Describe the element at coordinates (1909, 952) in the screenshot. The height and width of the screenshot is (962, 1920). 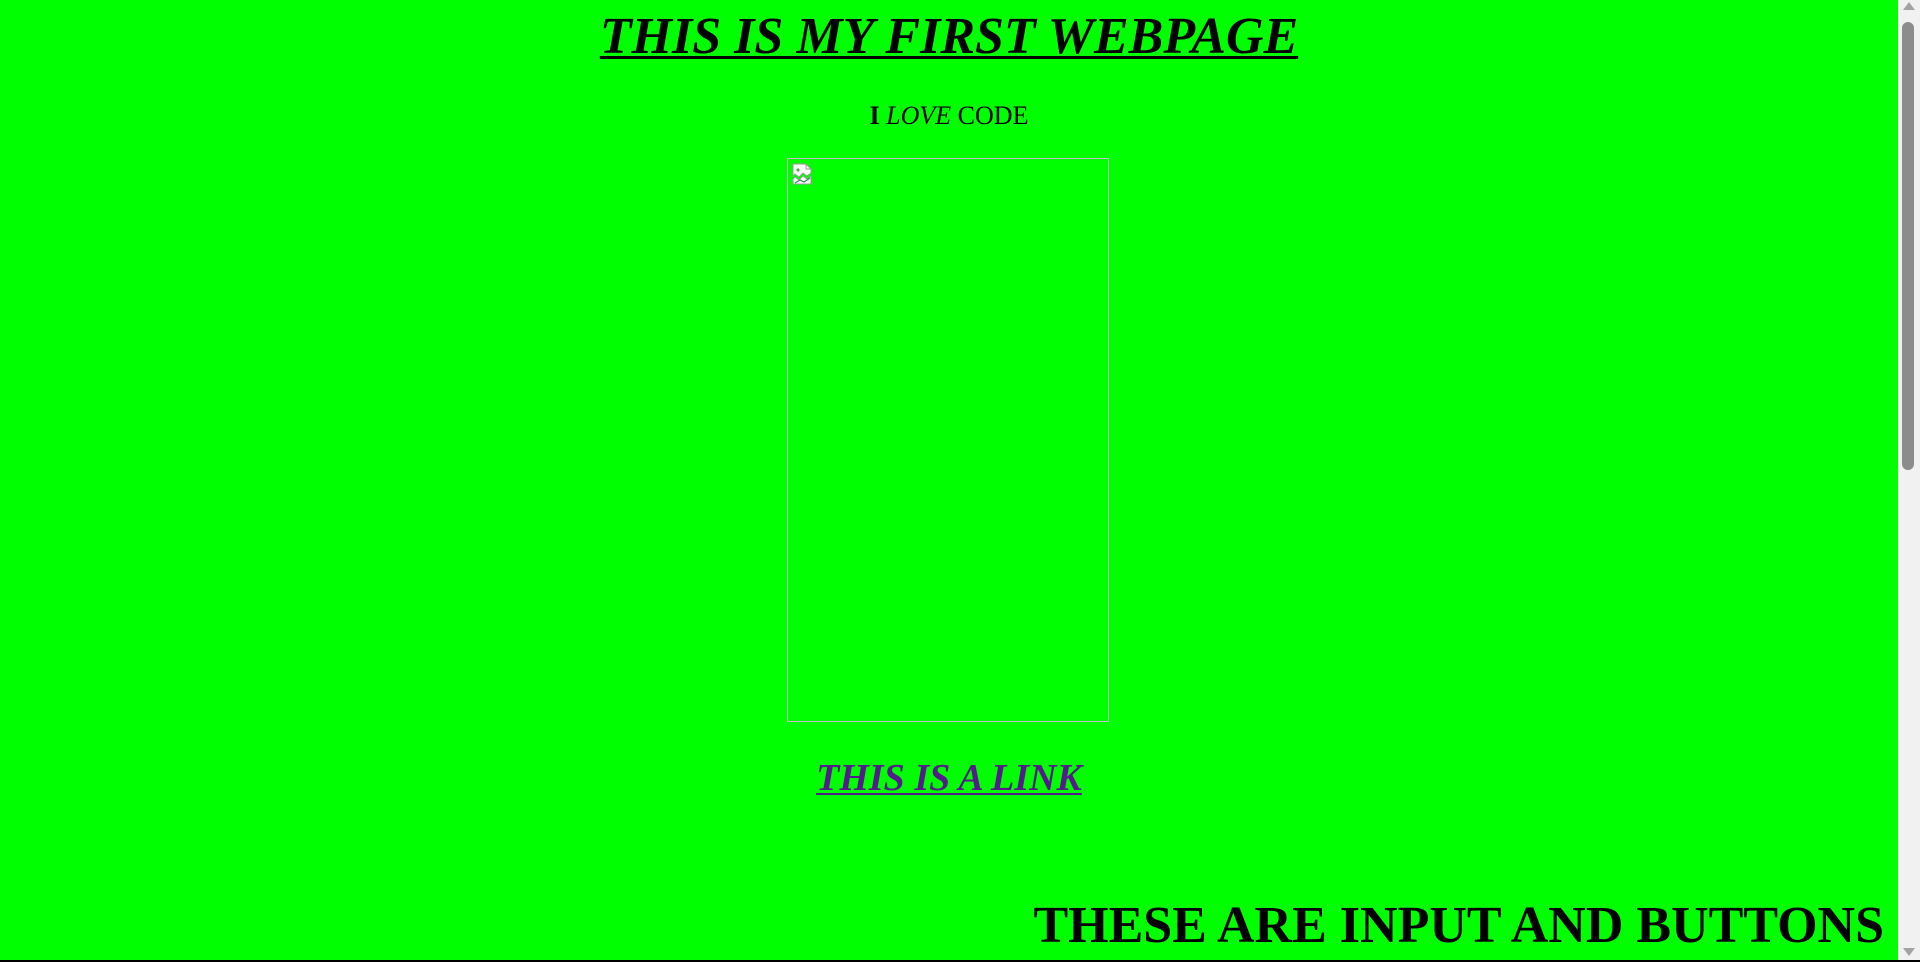
I see `scroll-down-arrow-icon` at that location.